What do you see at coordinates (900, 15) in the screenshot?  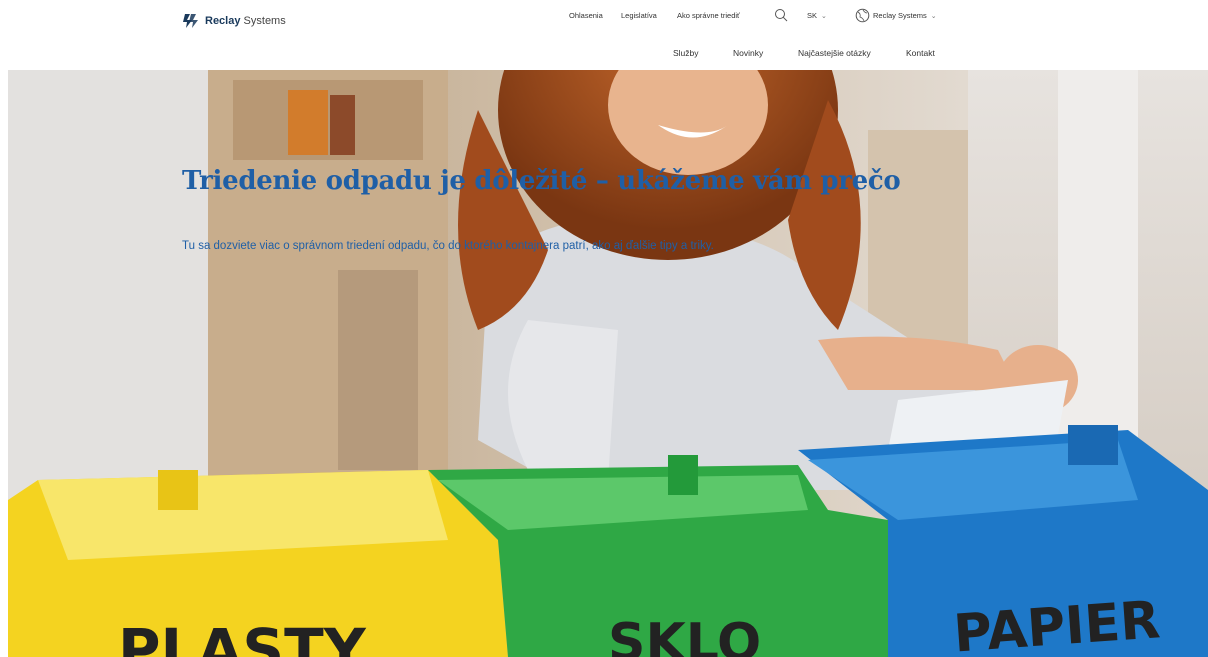 I see `company-label: Reclay Systems` at bounding box center [900, 15].